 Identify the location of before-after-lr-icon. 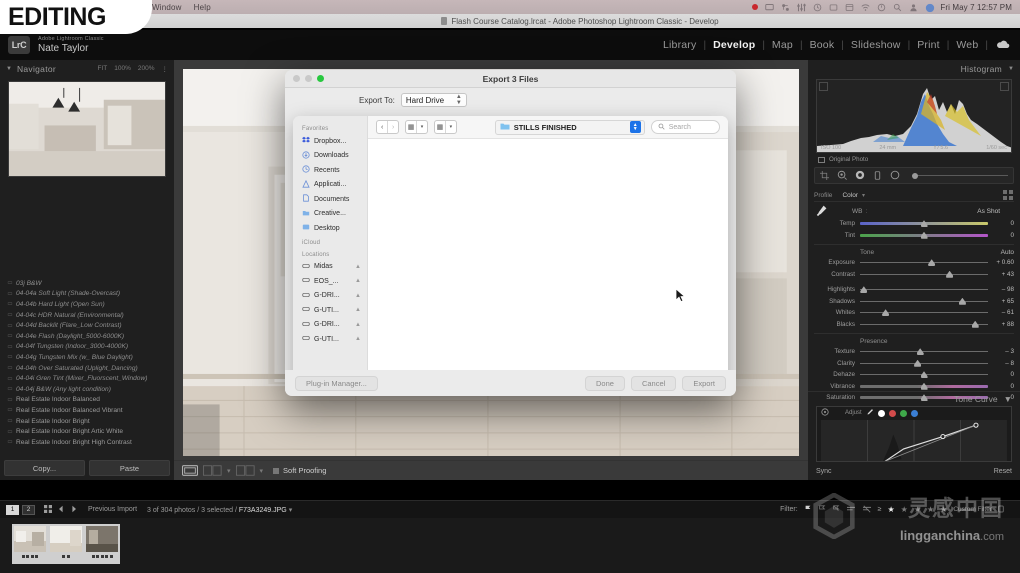
(212, 470).